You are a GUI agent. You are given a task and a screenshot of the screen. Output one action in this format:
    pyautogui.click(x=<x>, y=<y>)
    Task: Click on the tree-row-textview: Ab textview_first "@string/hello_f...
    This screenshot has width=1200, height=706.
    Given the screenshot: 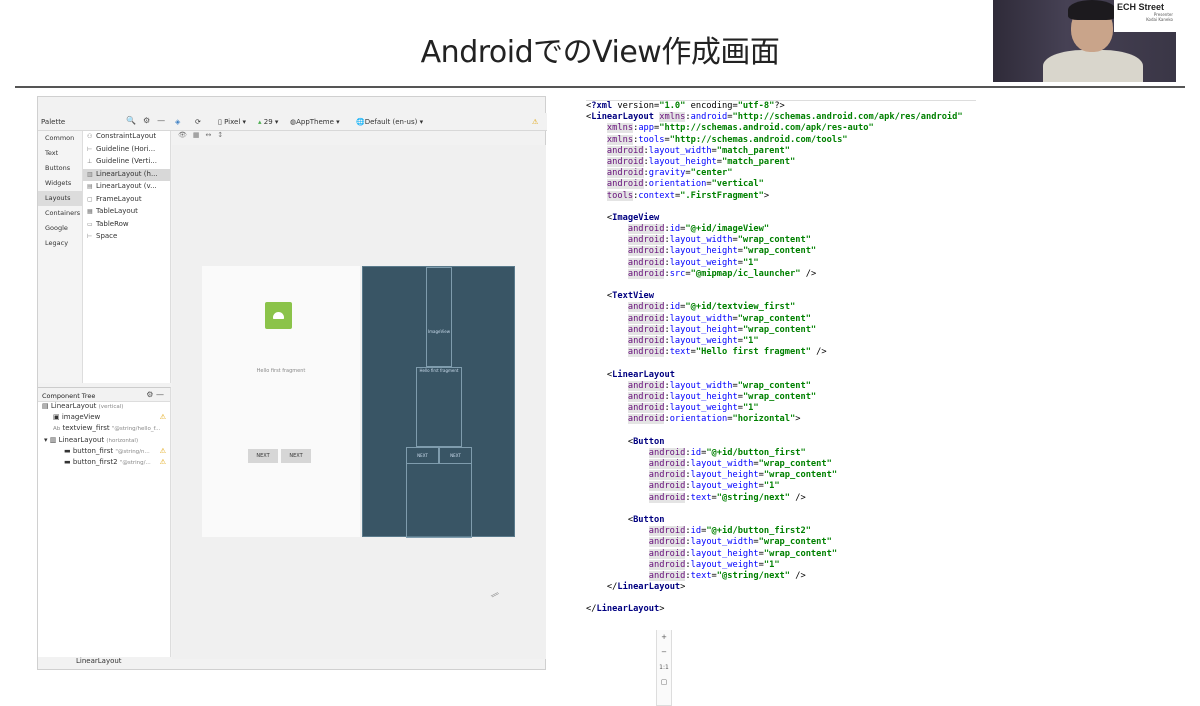 What is the action you would take?
    pyautogui.click(x=104, y=429)
    